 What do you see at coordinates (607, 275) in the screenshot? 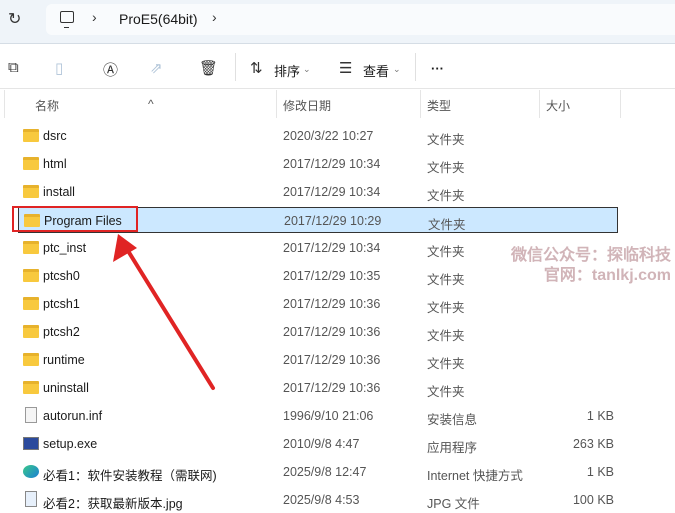
I see `watermark-site: 官网：tanlkj.com` at bounding box center [607, 275].